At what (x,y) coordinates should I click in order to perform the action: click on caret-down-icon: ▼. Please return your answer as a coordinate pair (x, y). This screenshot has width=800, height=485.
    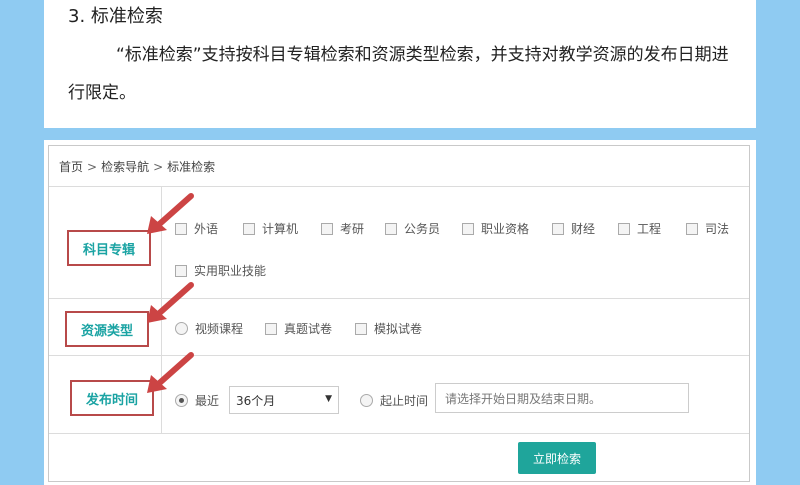
    Looking at the image, I should click on (328, 399).